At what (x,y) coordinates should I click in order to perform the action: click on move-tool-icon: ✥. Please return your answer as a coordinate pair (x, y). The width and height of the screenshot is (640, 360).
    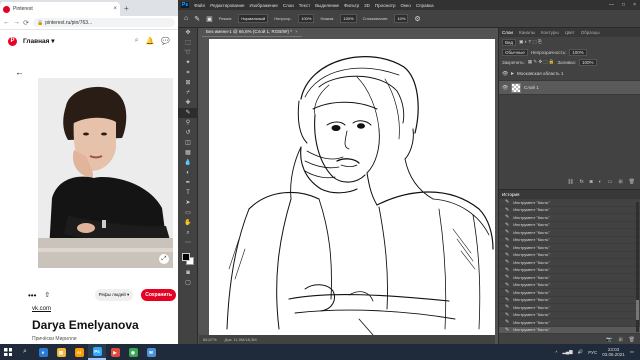
    Looking at the image, I should click on (188, 33).